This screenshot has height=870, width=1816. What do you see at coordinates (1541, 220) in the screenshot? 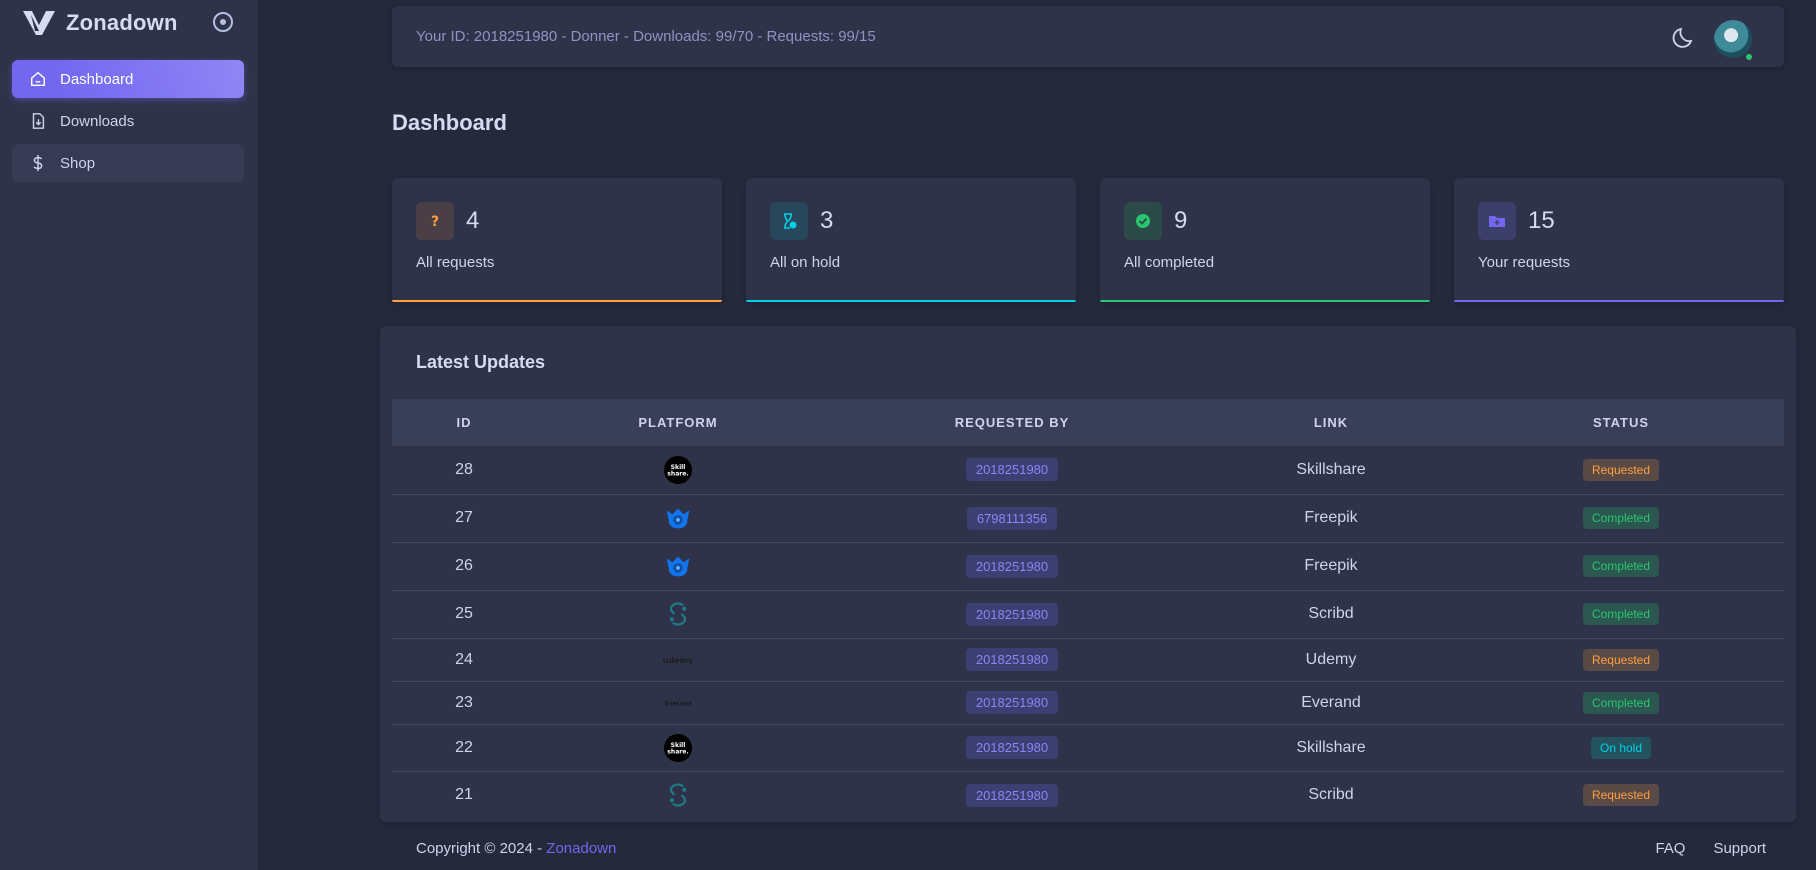
I see `stat-value: 15` at bounding box center [1541, 220].